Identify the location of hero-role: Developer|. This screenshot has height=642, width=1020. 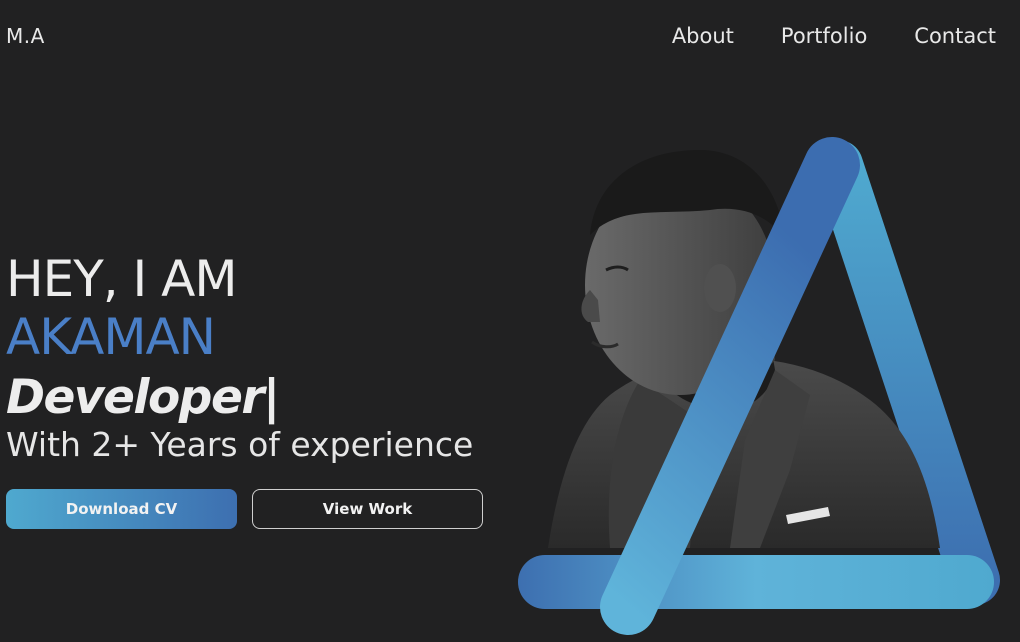
(143, 397).